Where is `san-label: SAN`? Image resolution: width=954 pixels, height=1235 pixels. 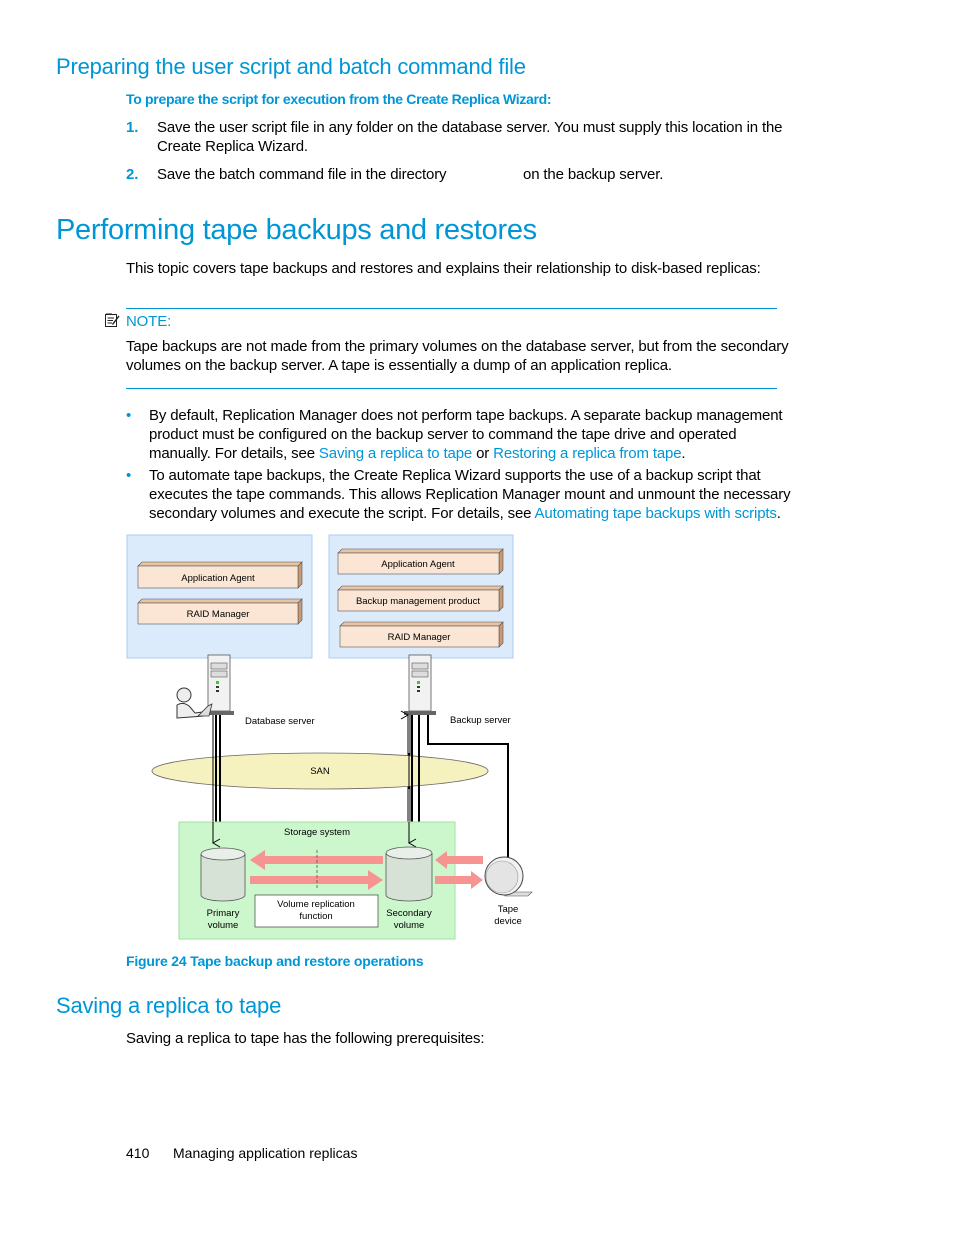 san-label: SAN is located at coordinates (320, 771).